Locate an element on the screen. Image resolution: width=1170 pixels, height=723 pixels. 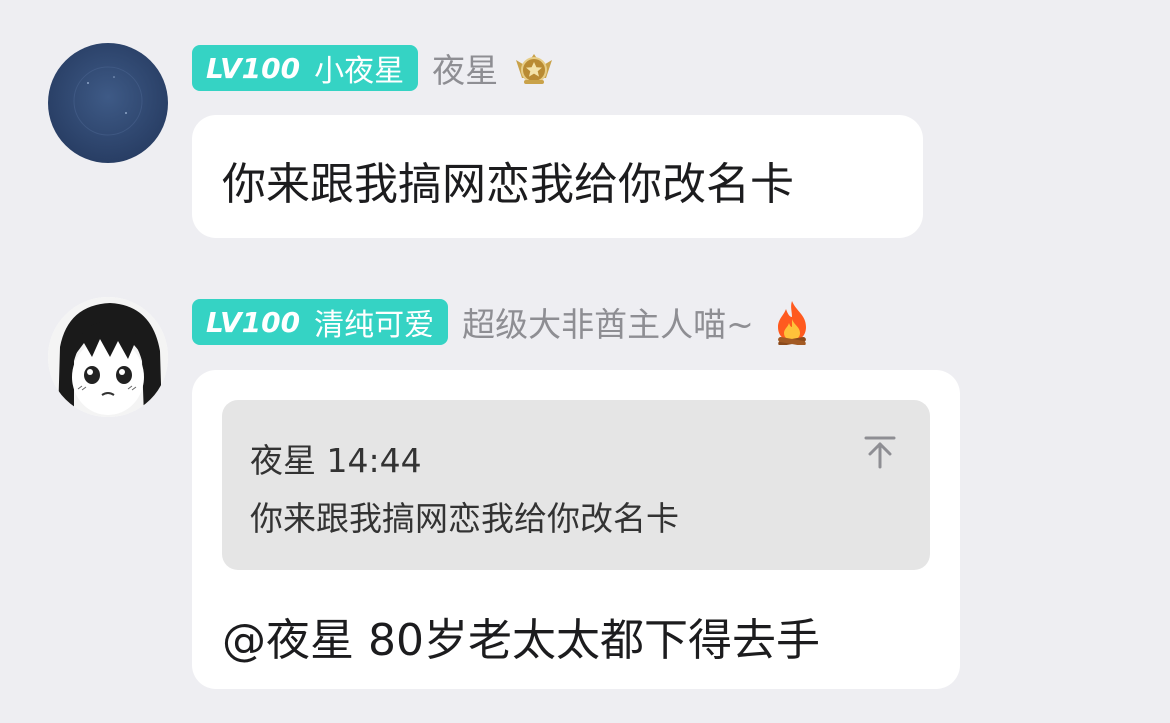
message-header: LV100 小夜星 夜星 is located at coordinates (374, 68).